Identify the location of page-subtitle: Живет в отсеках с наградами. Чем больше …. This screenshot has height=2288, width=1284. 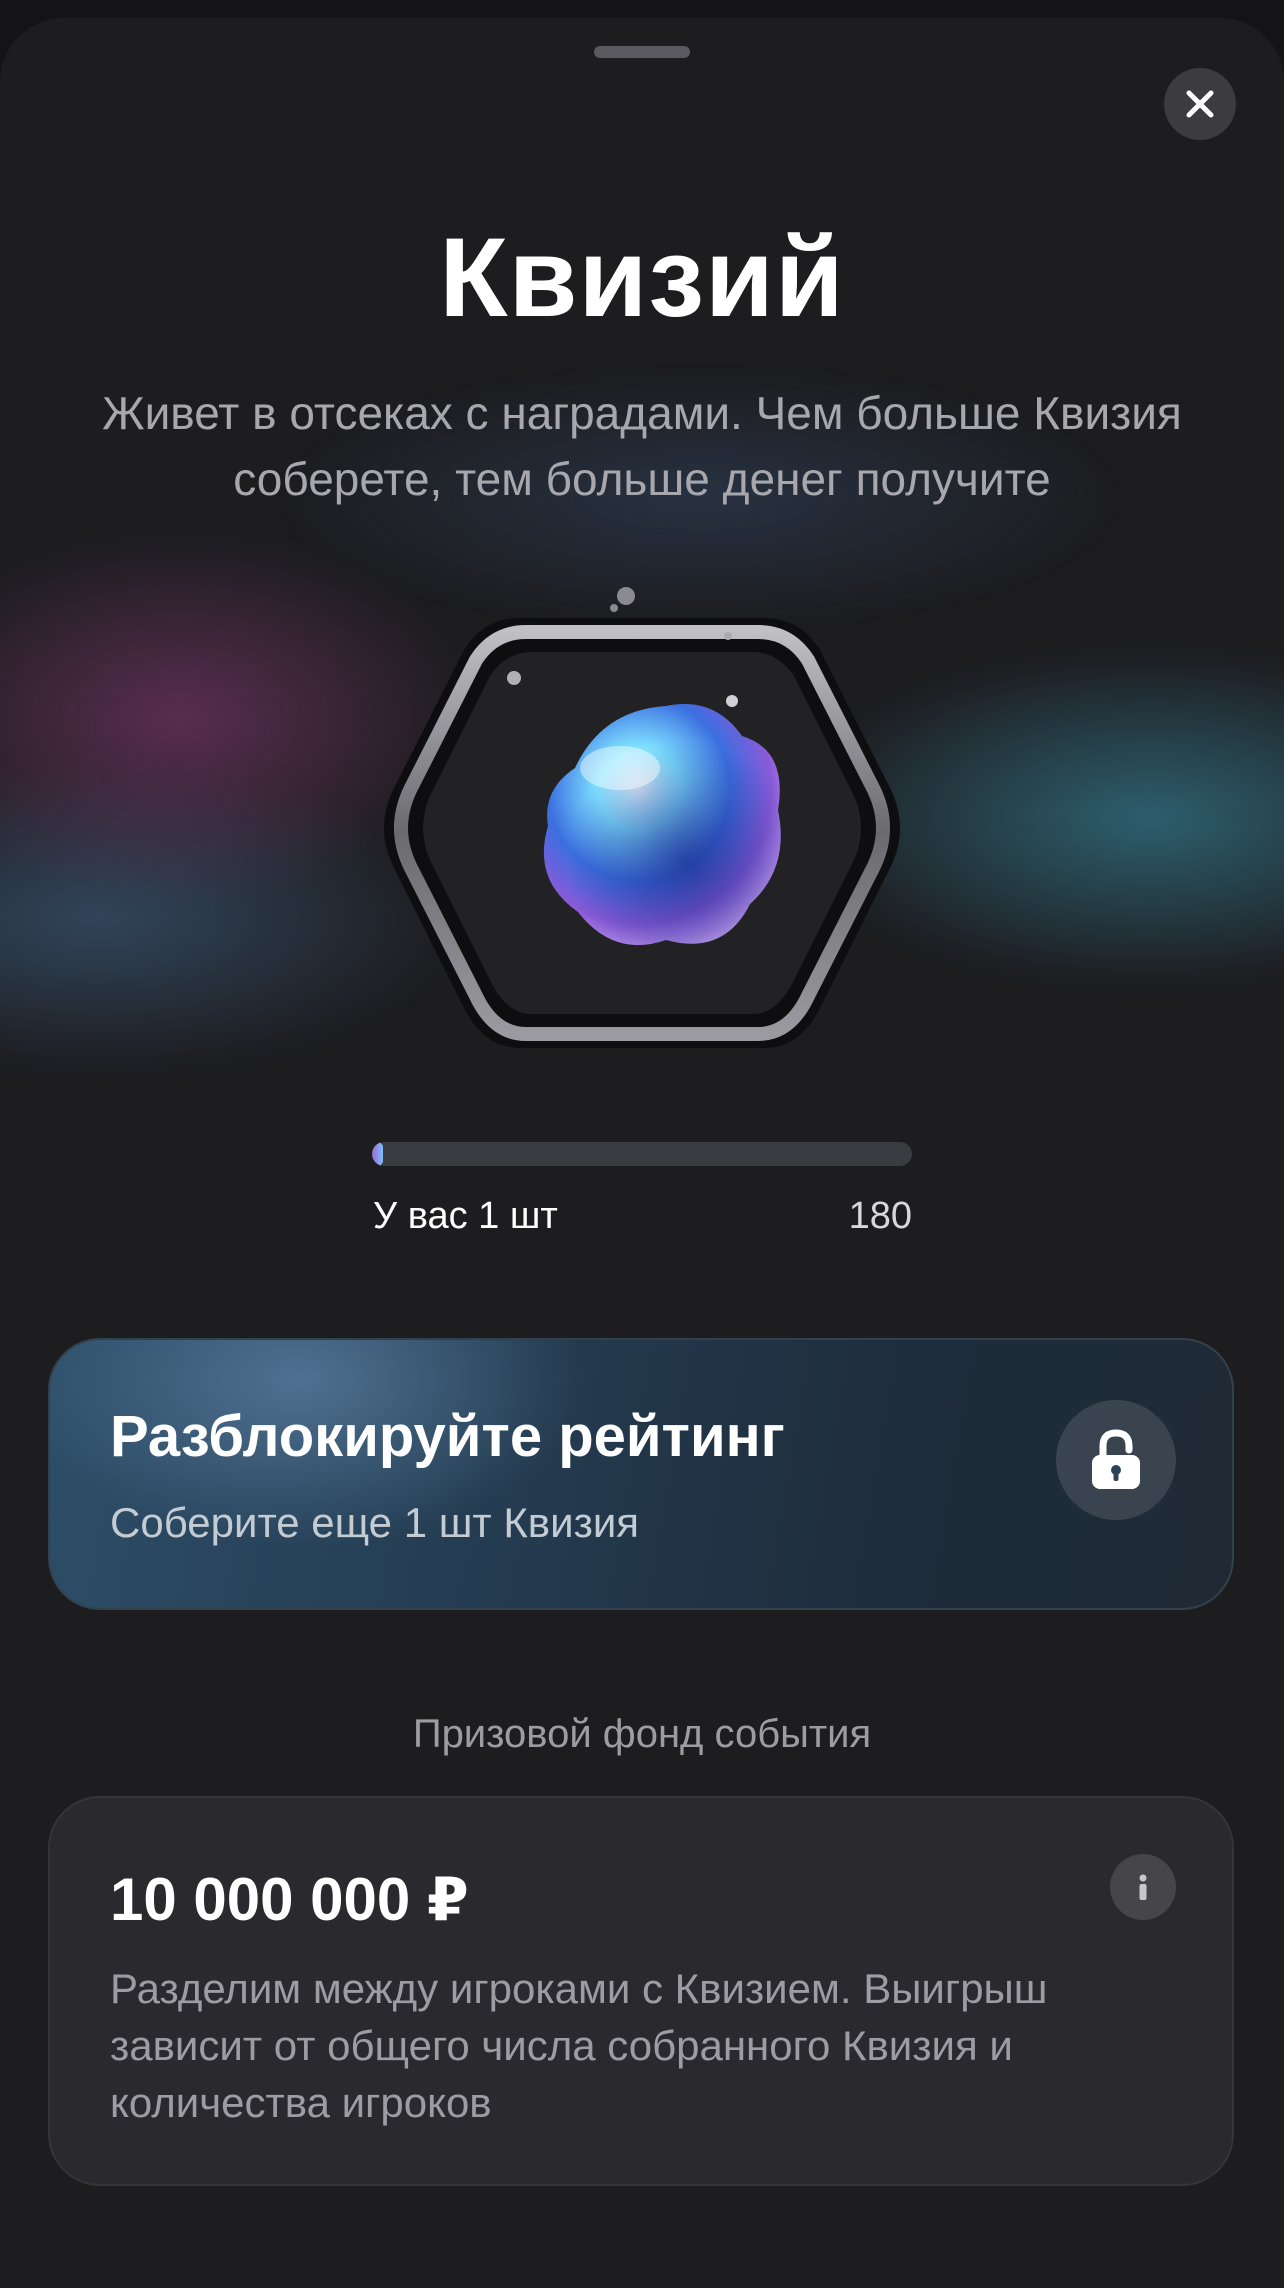
(642, 446).